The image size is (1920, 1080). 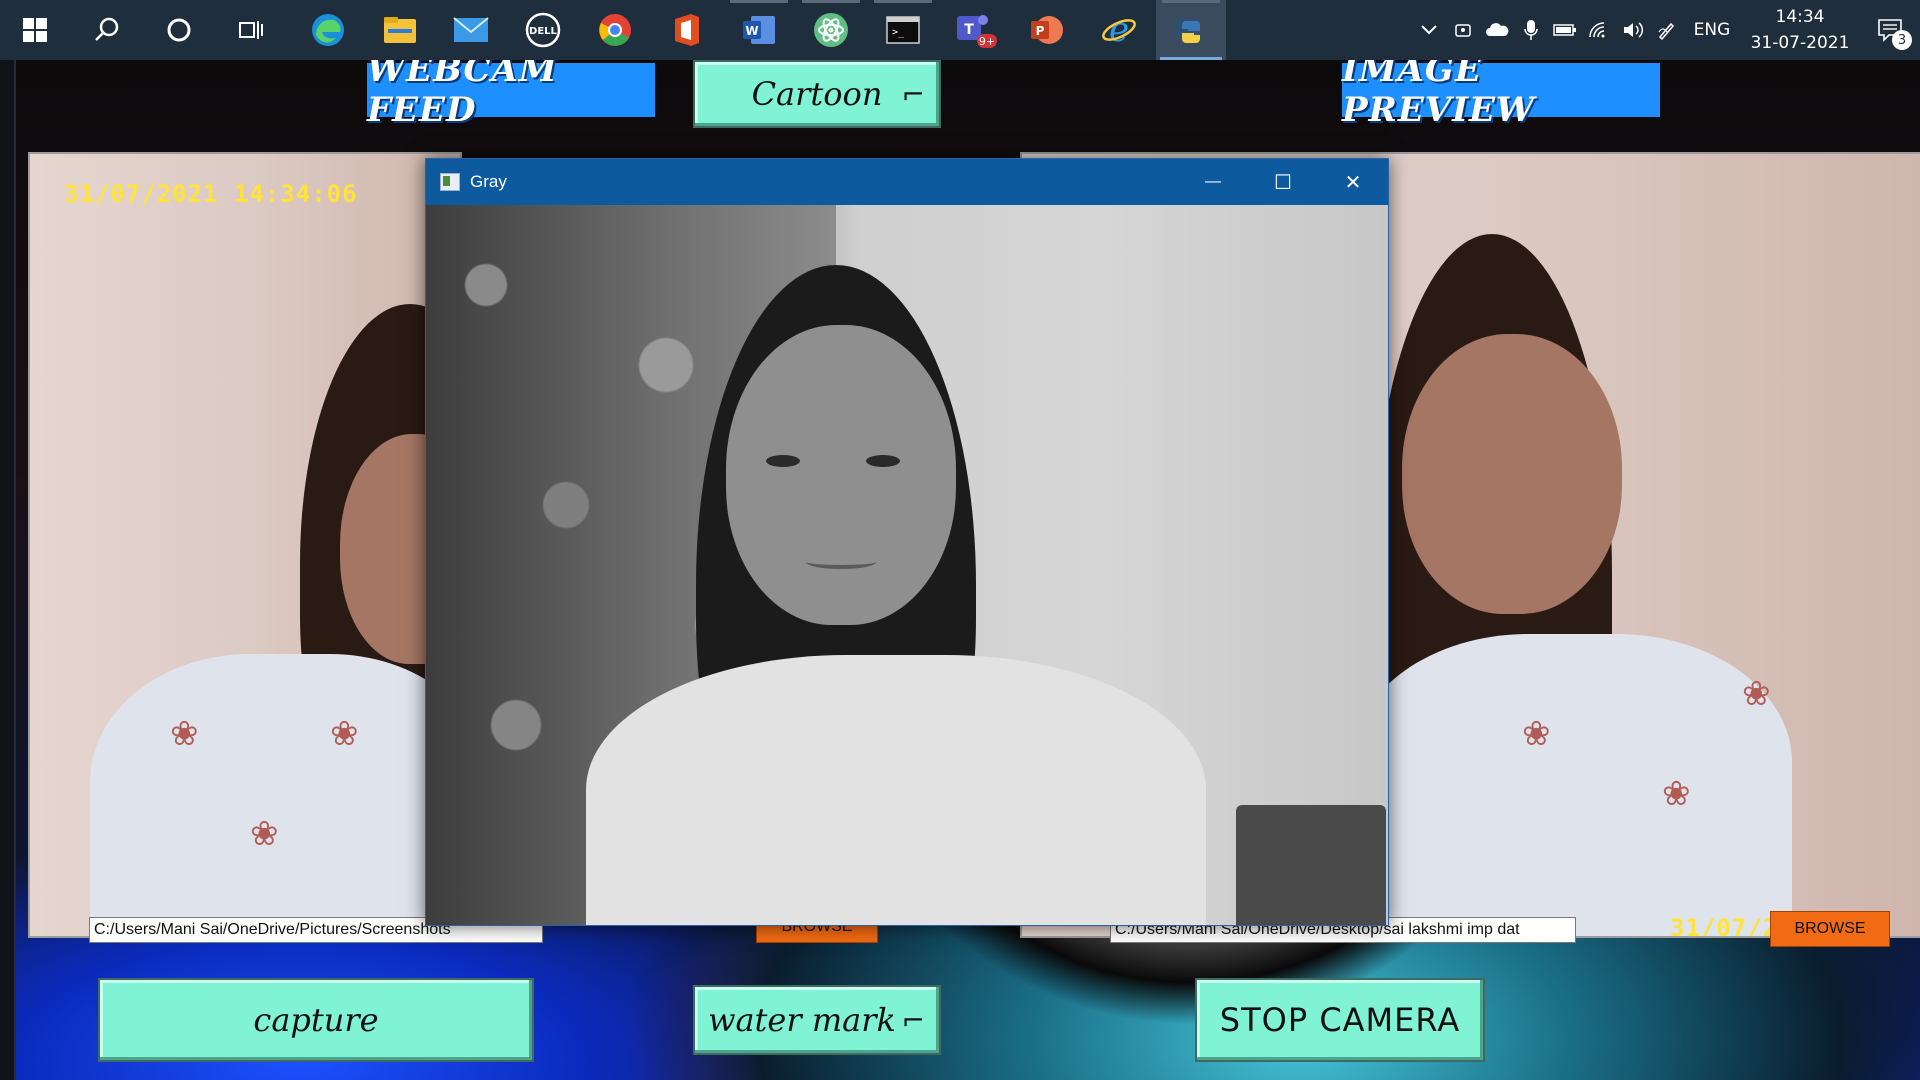 I want to click on minimize-button: —, so click(x=1213, y=182).